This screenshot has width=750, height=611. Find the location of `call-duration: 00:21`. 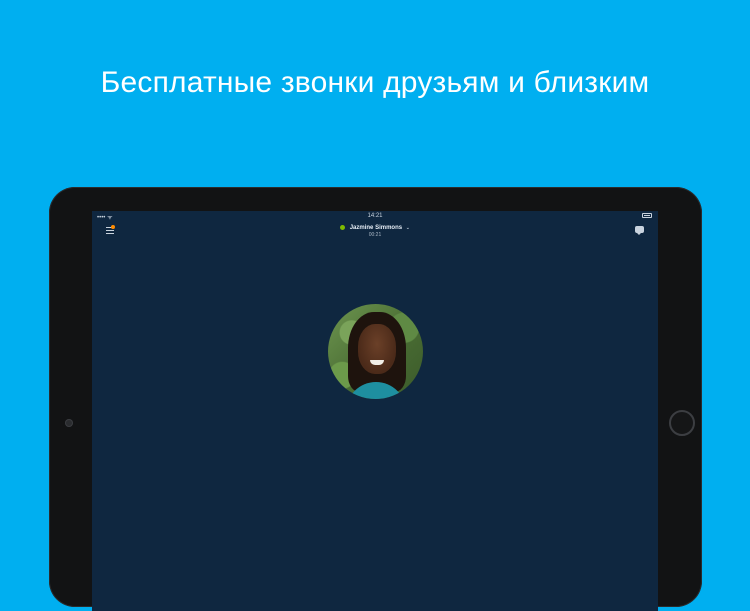

call-duration: 00:21 is located at coordinates (375, 235).